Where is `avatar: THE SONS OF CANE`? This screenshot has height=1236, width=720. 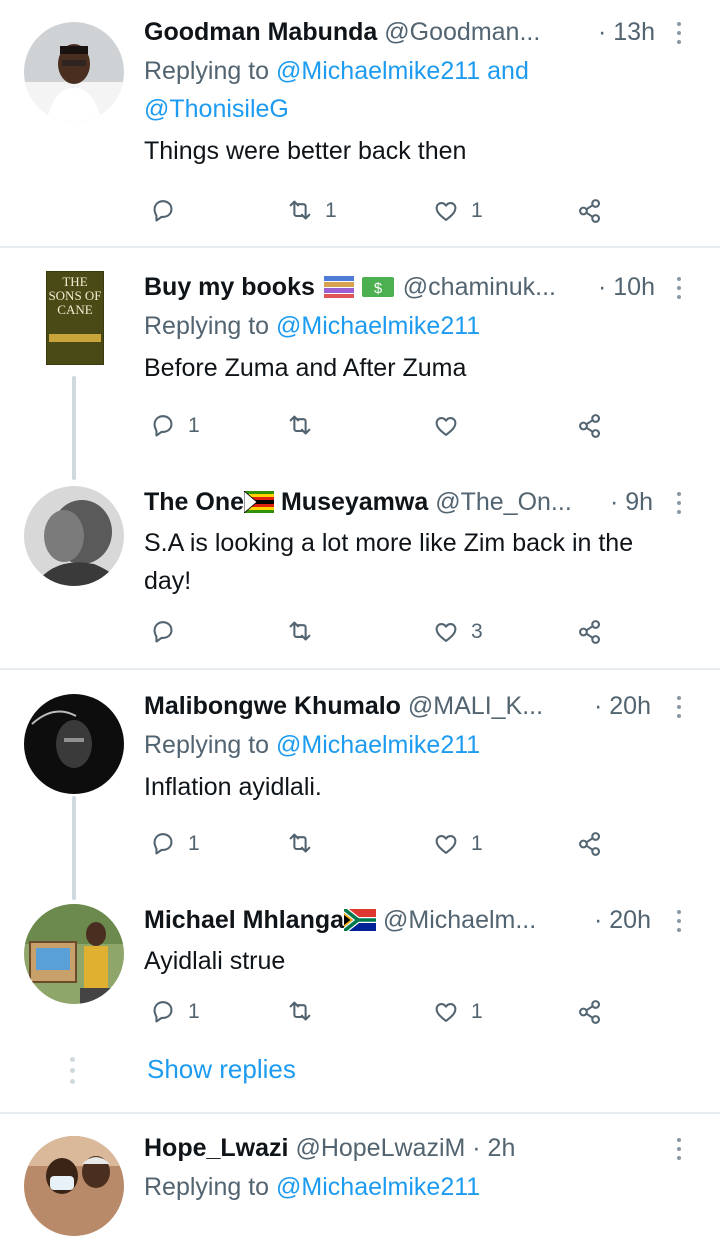 avatar: THE SONS OF CANE is located at coordinates (75, 318).